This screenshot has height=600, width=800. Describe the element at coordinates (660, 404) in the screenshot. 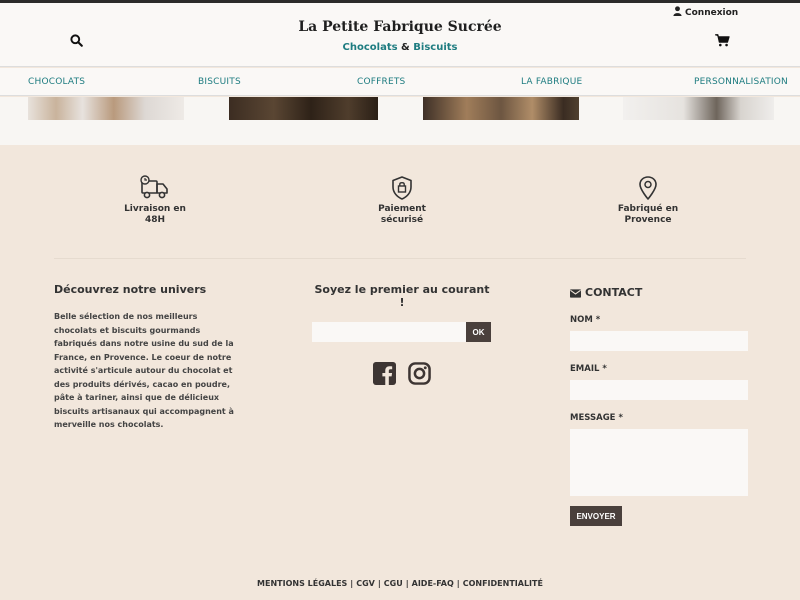

I see `contact-section: CONTACT NOM * EMAIL * MESSAGE * ENVOYER` at that location.